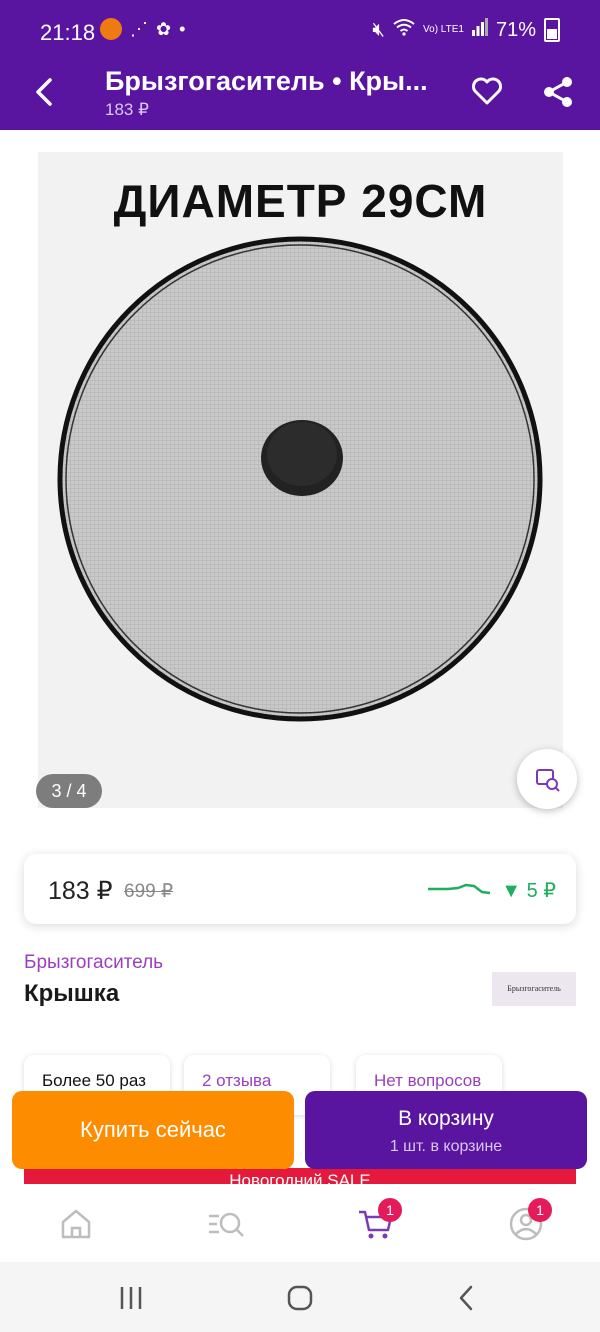  I want to click on bottom-nav: 1 1, so click(300, 1223).